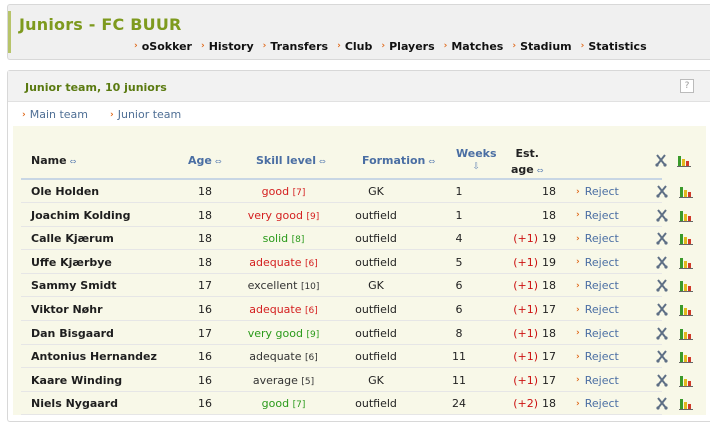  Describe the element at coordinates (74, 403) in the screenshot. I see `player-name: Niels Nygaard` at that location.